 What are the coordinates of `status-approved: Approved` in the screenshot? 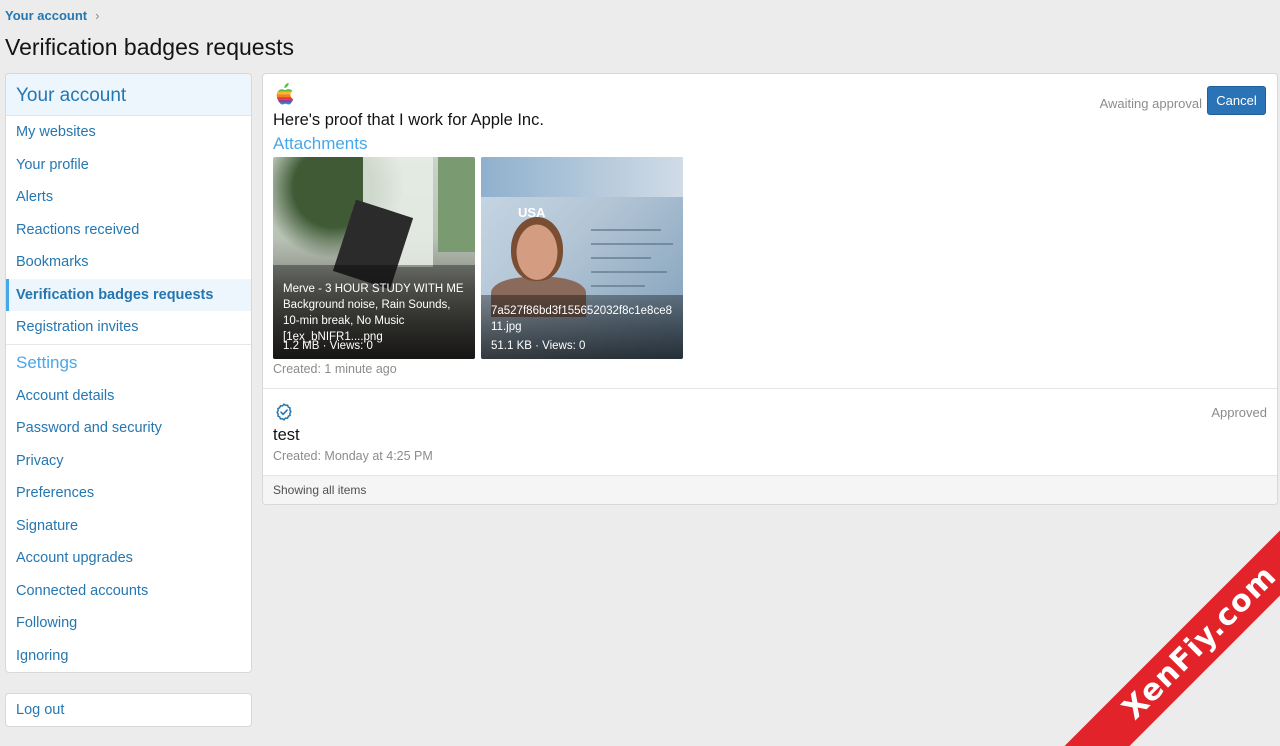 It's located at (1239, 412).